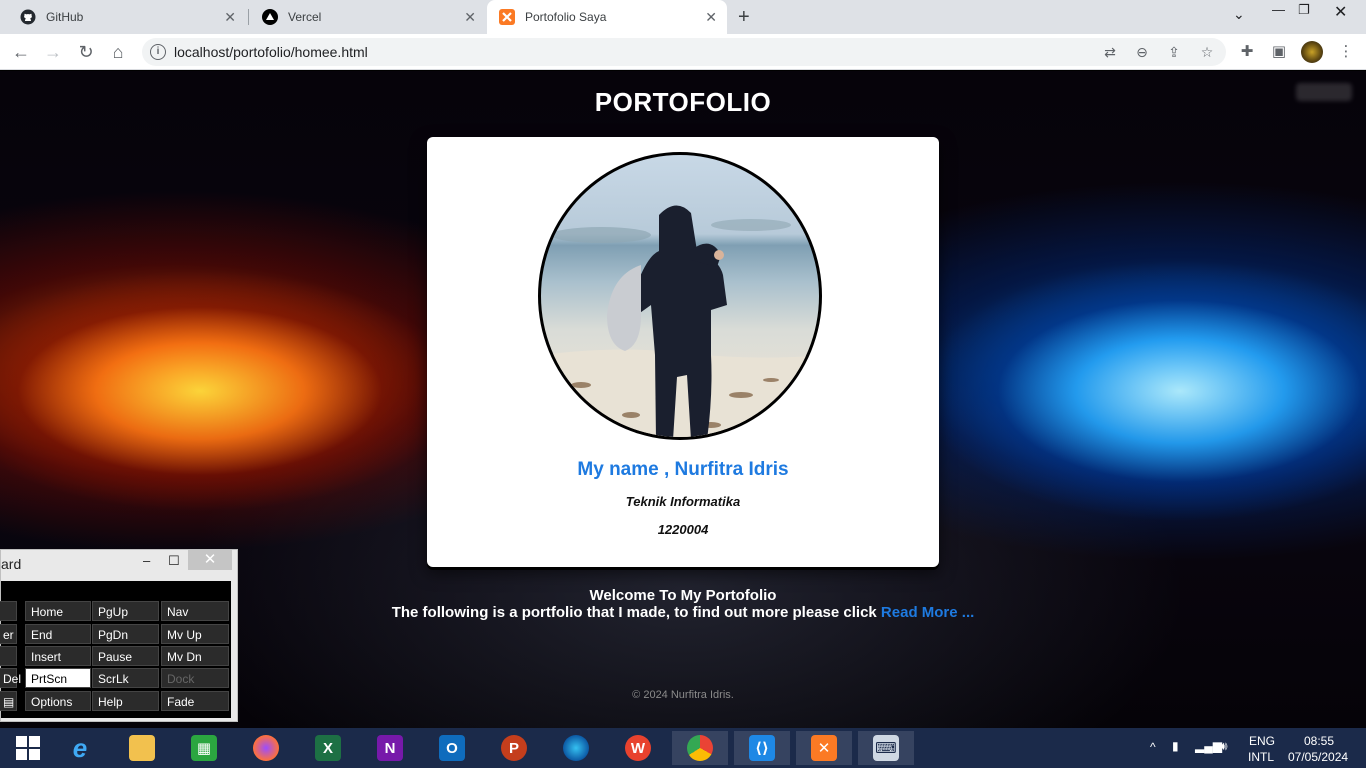 The width and height of the screenshot is (1366, 768). What do you see at coordinates (566, 17) in the screenshot?
I see `tab-label: Portofolio Saya` at bounding box center [566, 17].